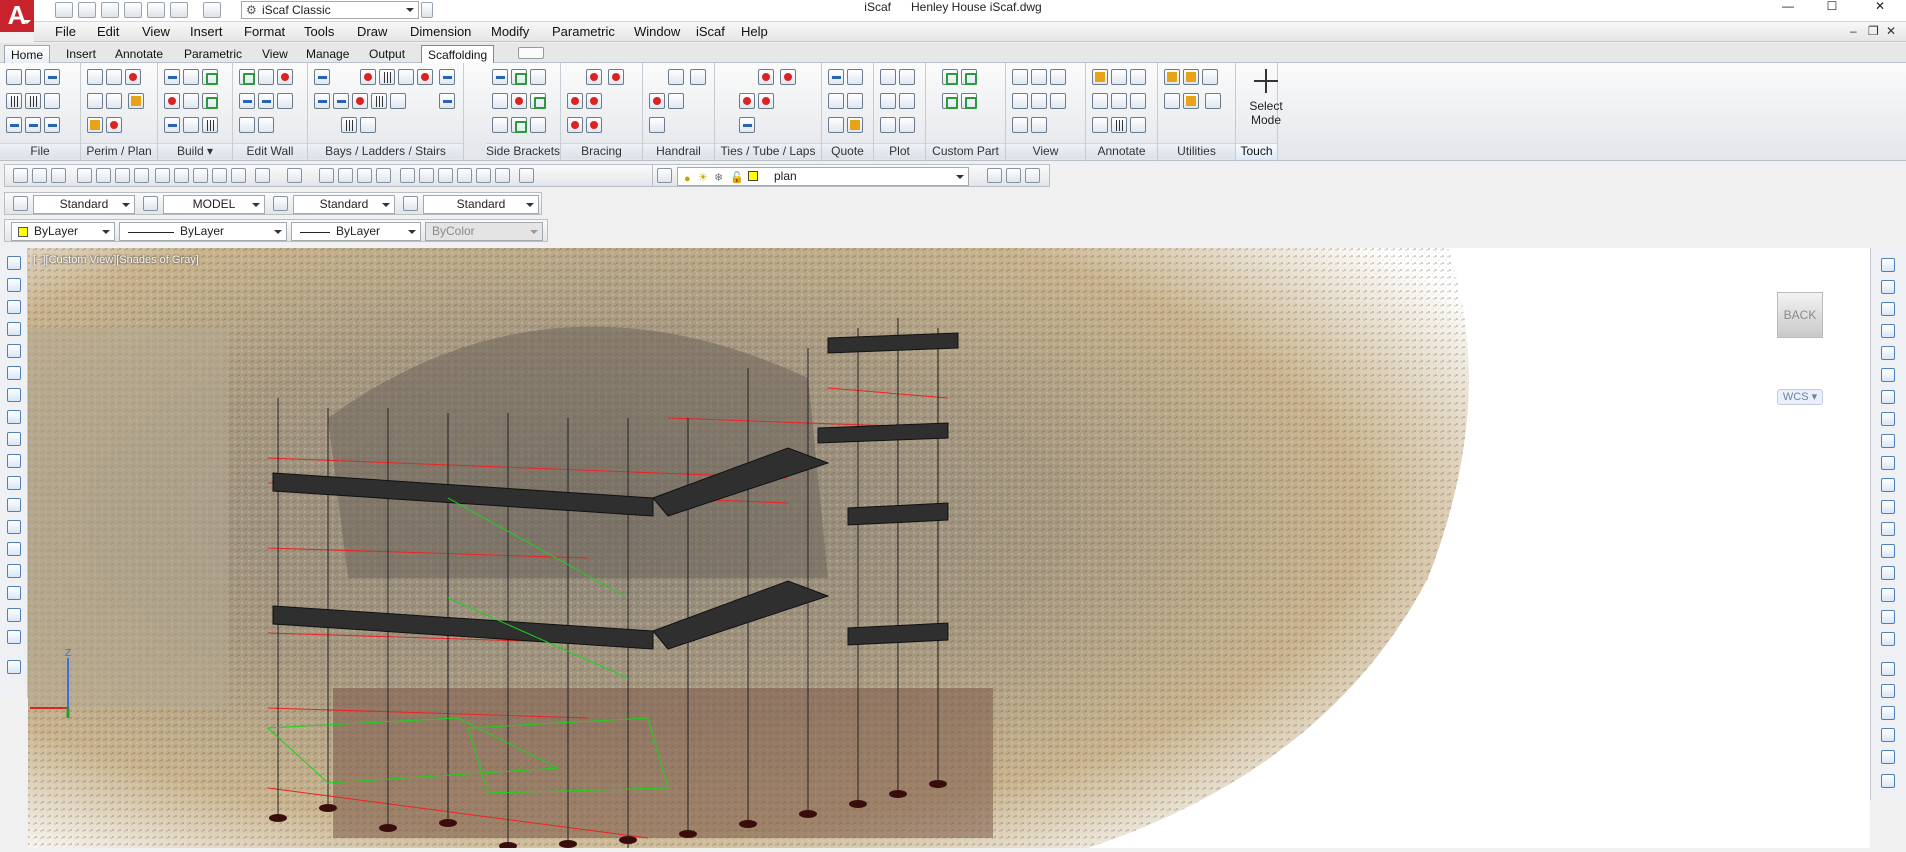 The image size is (1906, 852). What do you see at coordinates (1888, 713) in the screenshot?
I see `send-back-icon` at bounding box center [1888, 713].